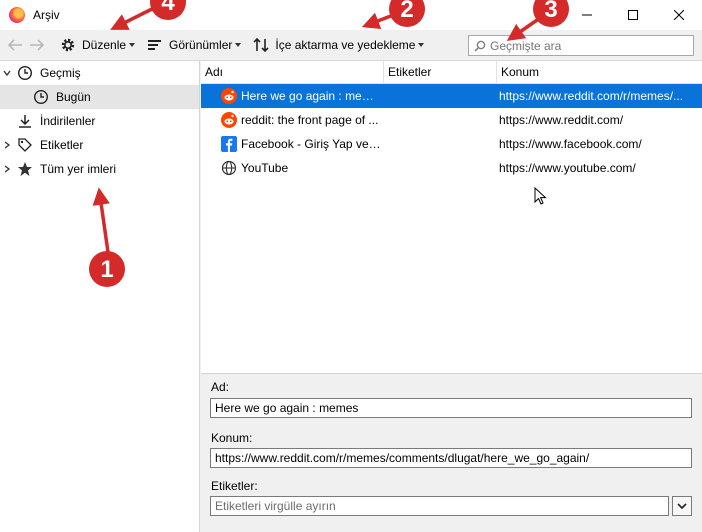 This screenshot has width=702, height=532. Describe the element at coordinates (78, 169) in the screenshot. I see `sidebar-item-label: Tüm yer imleri` at that location.